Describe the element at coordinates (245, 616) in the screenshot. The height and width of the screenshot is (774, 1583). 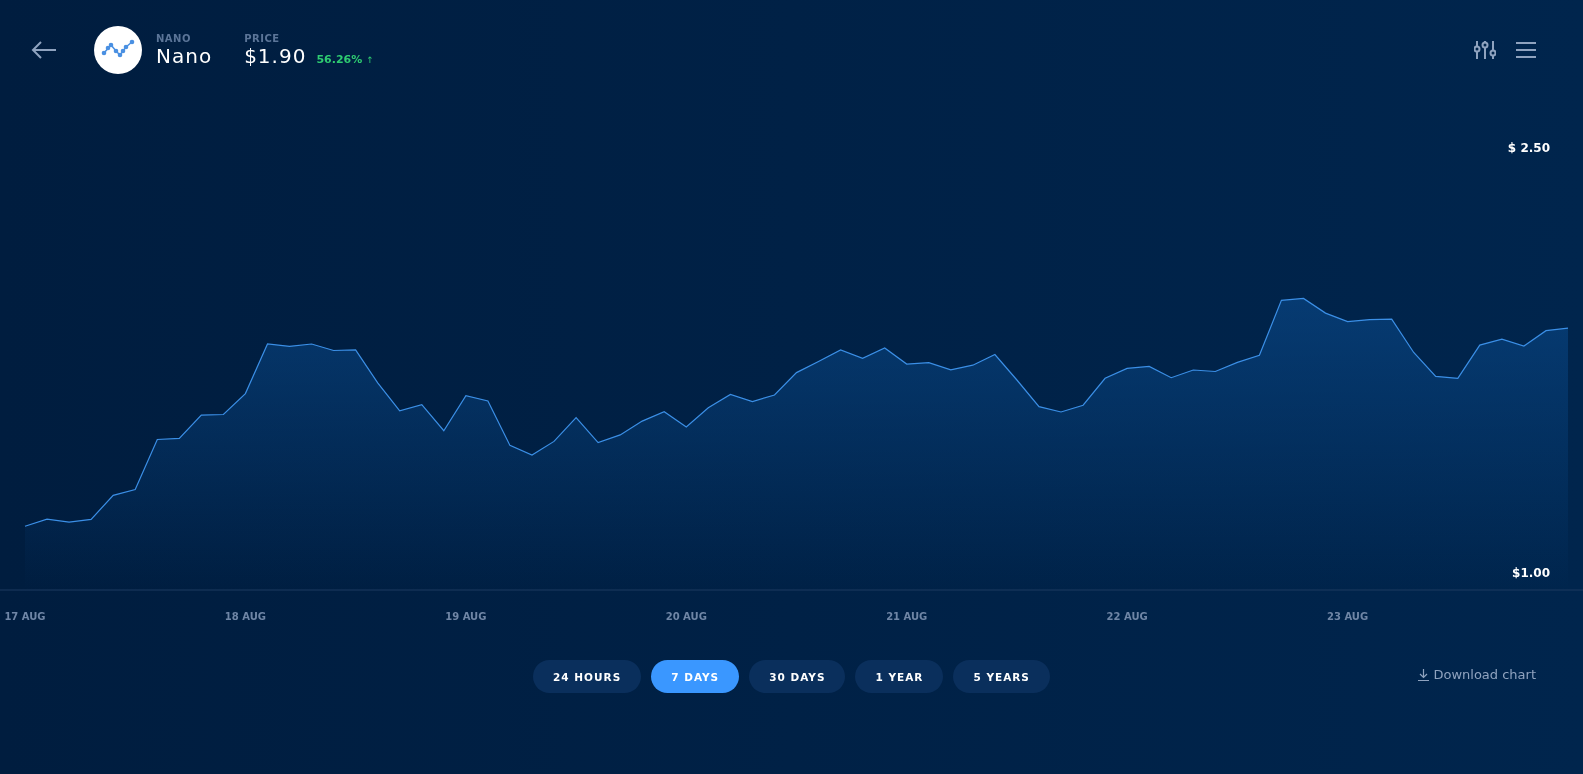
I see `x-axis-label: 18 AUG` at that location.